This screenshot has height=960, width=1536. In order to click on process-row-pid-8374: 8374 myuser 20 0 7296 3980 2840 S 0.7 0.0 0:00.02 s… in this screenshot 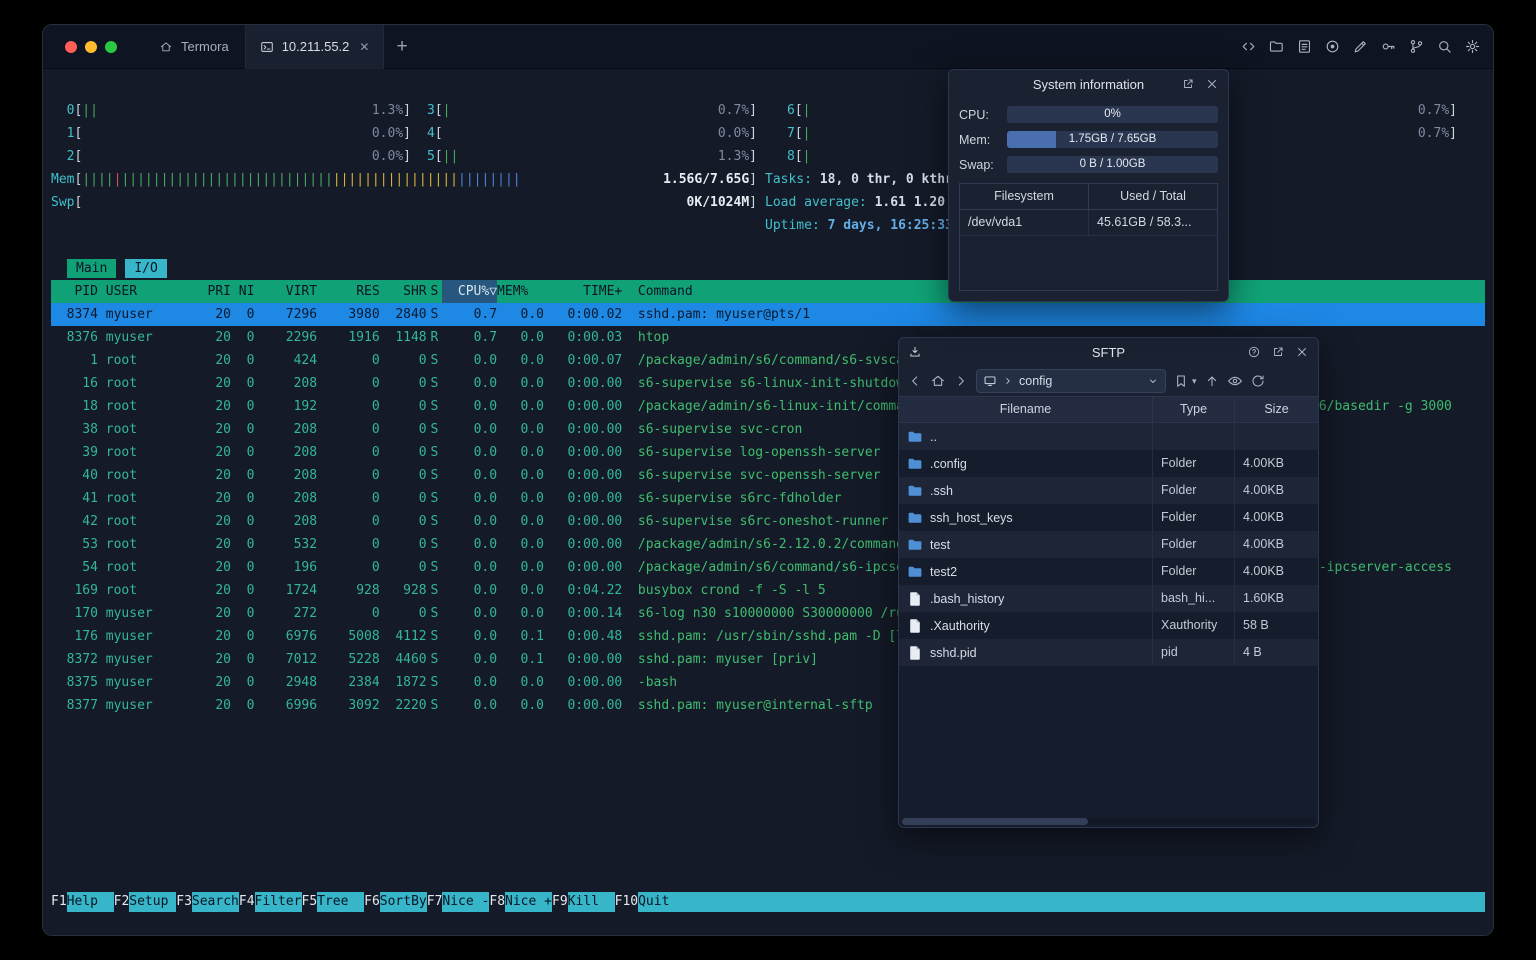, I will do `click(768, 314)`.